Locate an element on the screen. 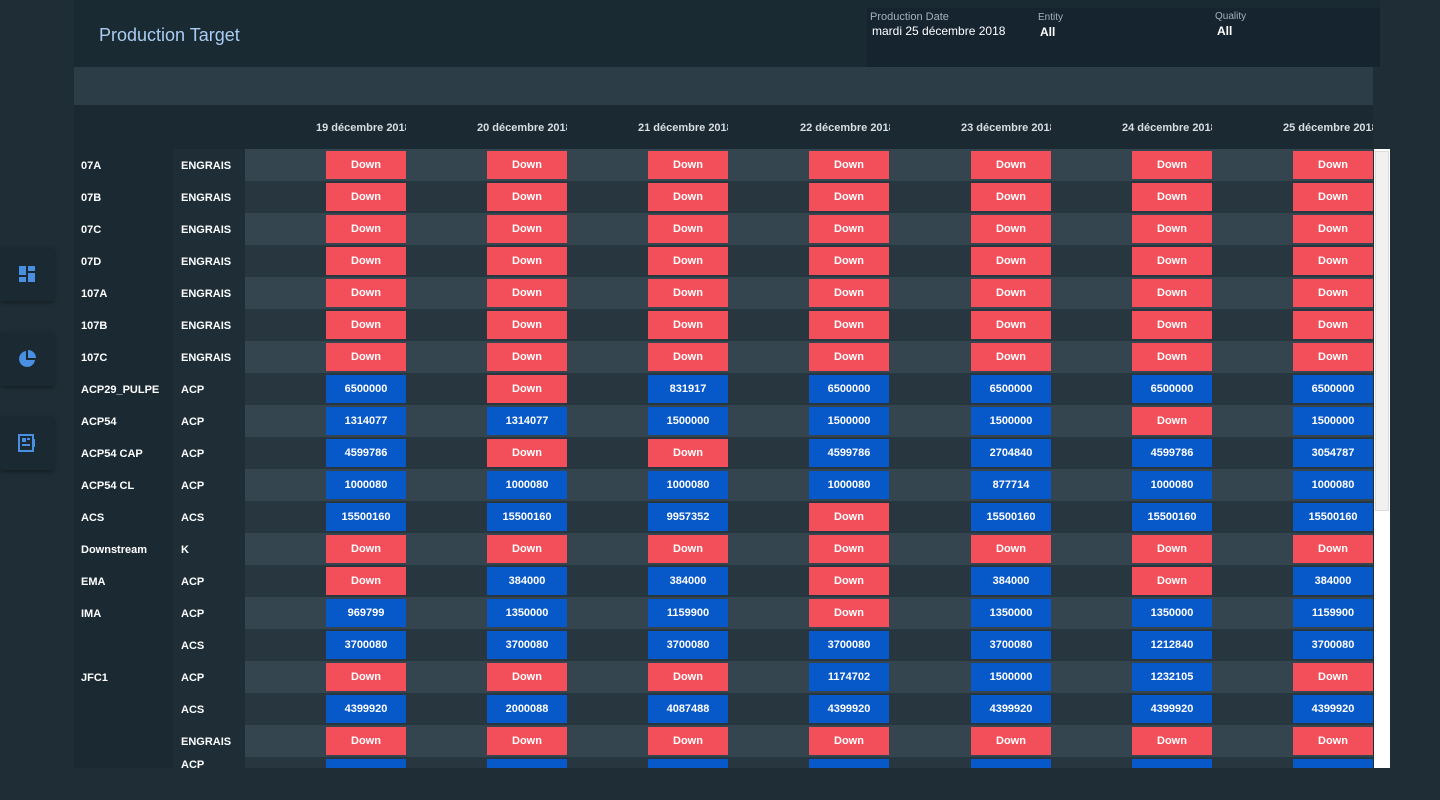 The height and width of the screenshot is (800, 1440). target-value-cell: 2704840 is located at coordinates (1011, 453).